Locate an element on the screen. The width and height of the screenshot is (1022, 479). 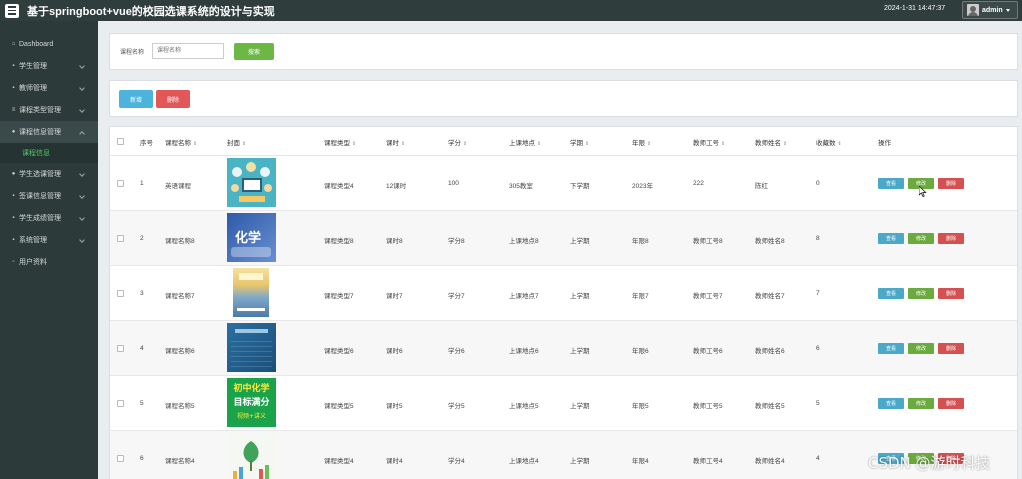
cell-index: 4 is located at coordinates (142, 348).